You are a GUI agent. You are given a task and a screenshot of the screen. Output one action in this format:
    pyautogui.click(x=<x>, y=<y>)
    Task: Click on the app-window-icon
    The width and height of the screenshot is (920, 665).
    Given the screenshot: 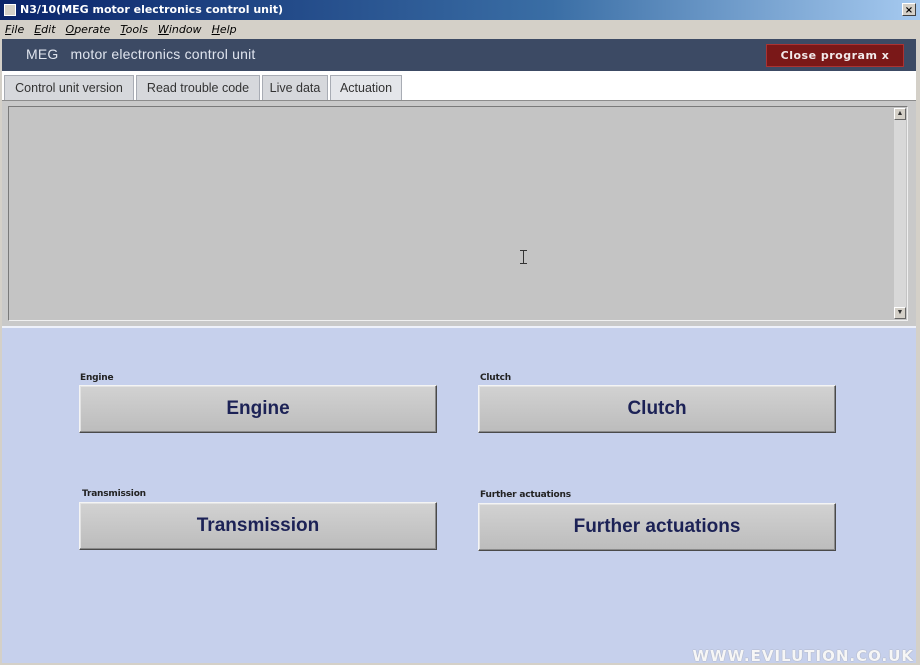 What is the action you would take?
    pyautogui.click(x=10, y=10)
    